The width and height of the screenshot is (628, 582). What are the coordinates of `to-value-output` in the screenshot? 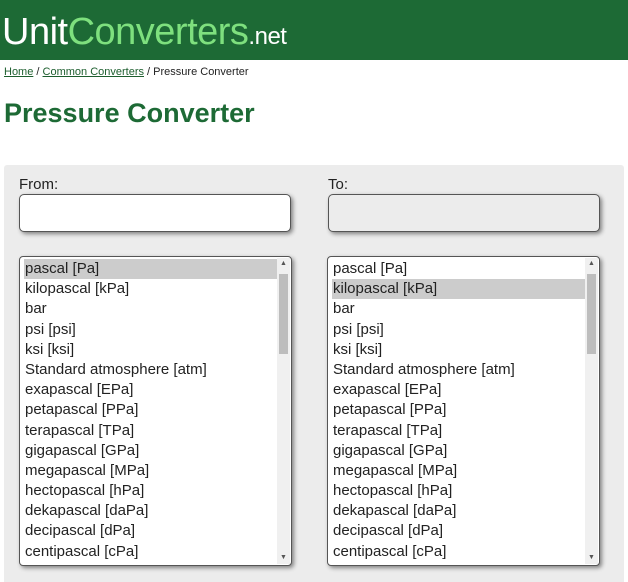 It's located at (464, 213).